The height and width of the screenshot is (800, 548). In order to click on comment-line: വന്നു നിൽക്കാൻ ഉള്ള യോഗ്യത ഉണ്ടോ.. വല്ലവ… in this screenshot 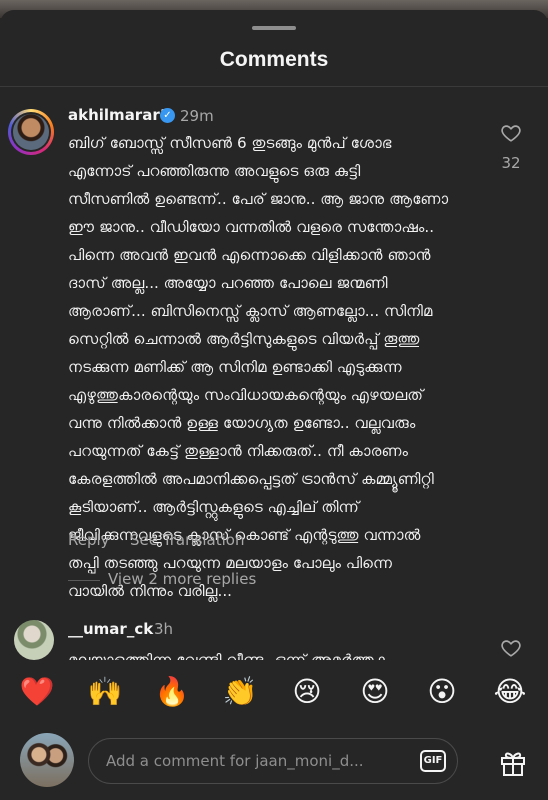, I will do `click(242, 423)`.